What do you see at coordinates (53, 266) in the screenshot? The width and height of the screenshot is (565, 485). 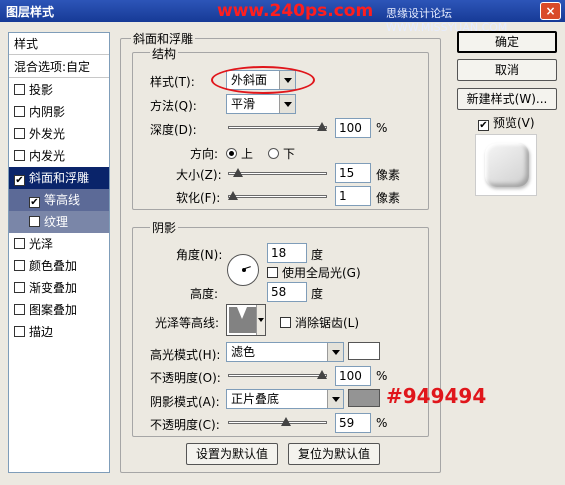 I see `style-item-label: 颜色叠加` at bounding box center [53, 266].